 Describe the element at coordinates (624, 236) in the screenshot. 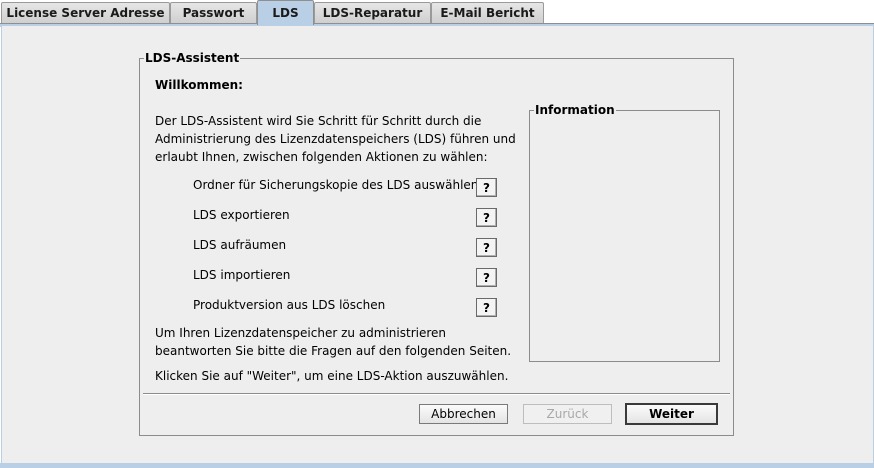

I see `information-box` at that location.